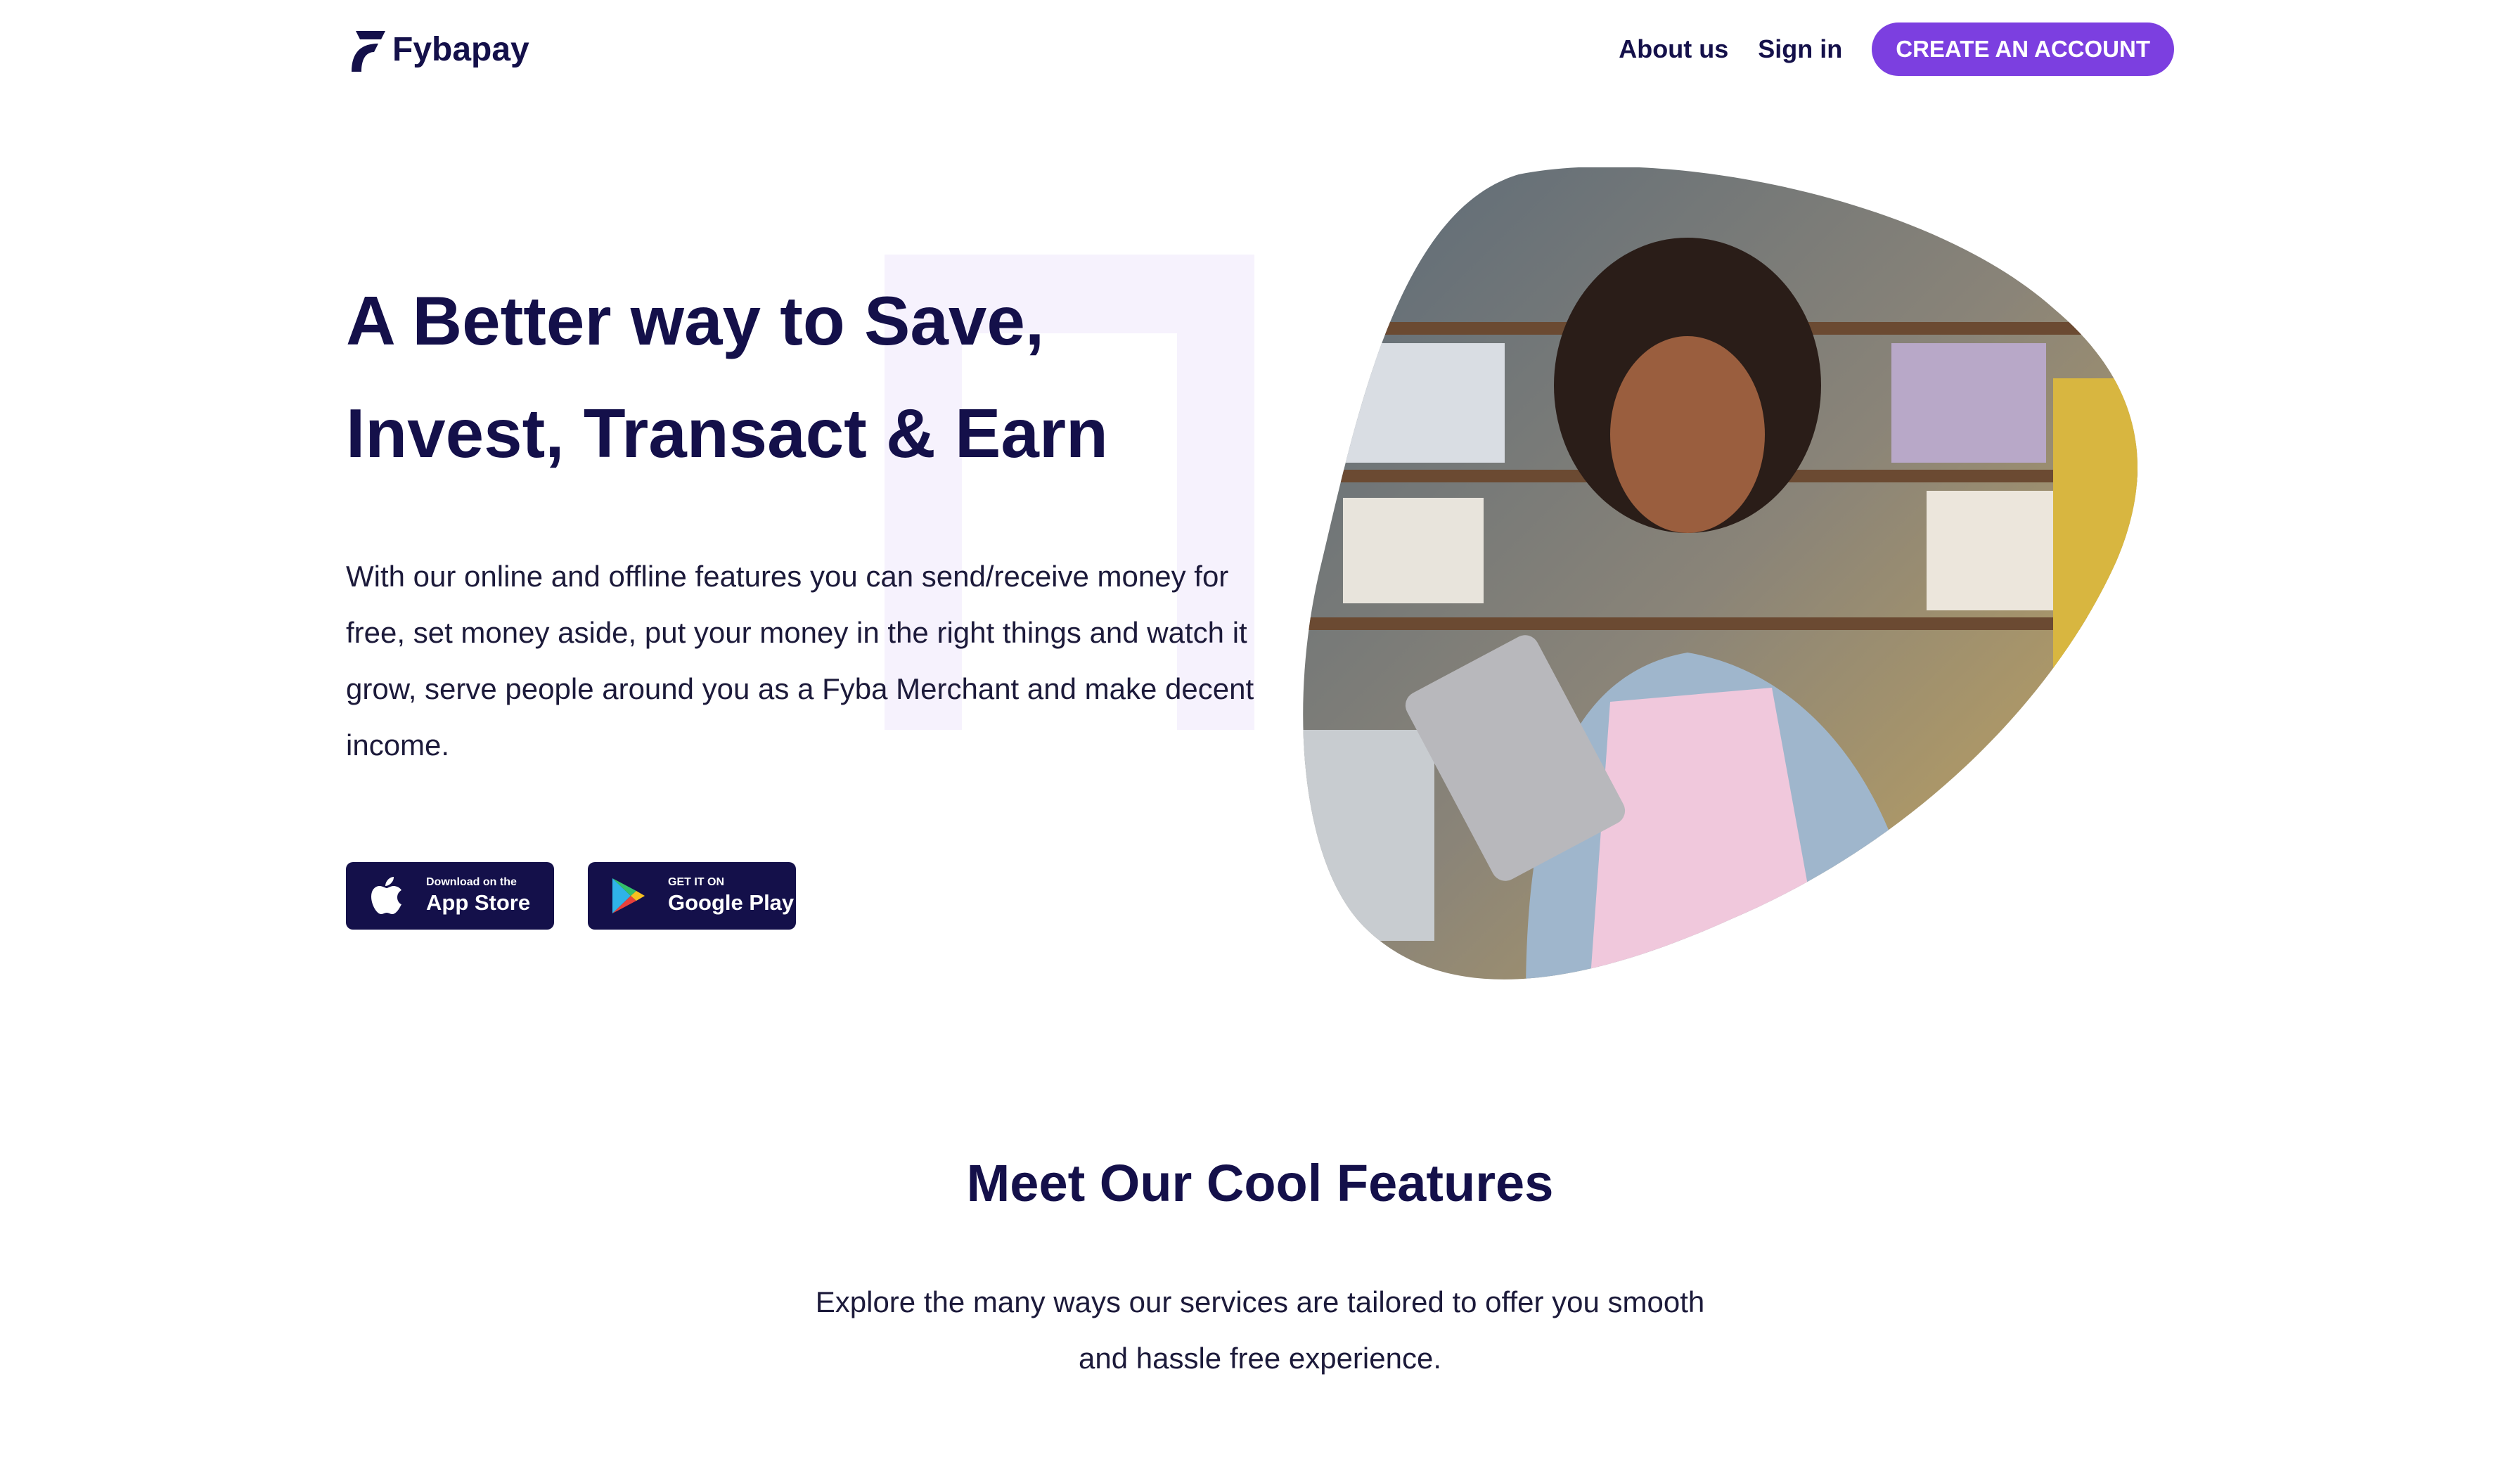 This screenshot has height=1464, width=2520. What do you see at coordinates (695, 320) in the screenshot?
I see `hero-title-line-1: A Better way to Save,` at bounding box center [695, 320].